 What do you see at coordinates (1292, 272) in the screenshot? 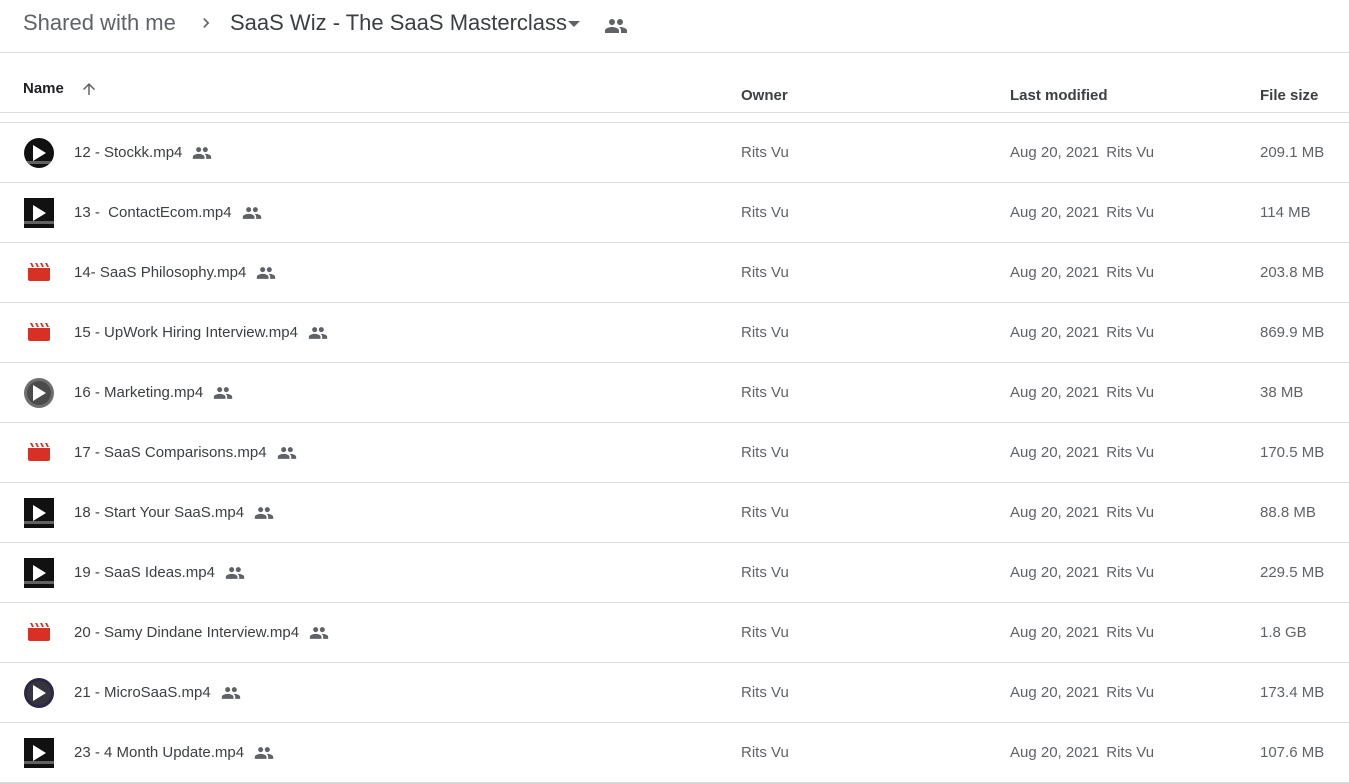
I see `file-size: 203.8 MB` at bounding box center [1292, 272].